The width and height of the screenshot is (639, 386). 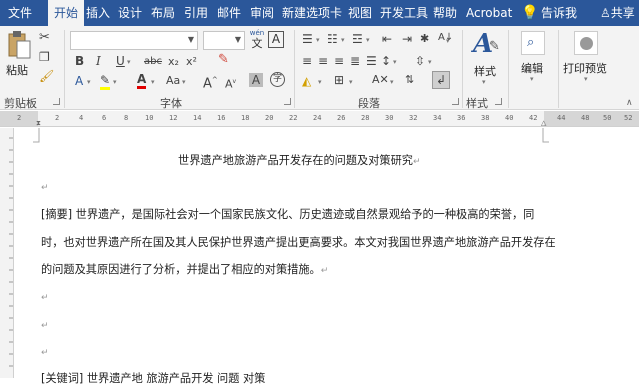 What do you see at coordinates (323, 61) in the screenshot?
I see `align-center-icon: ≡` at bounding box center [323, 61].